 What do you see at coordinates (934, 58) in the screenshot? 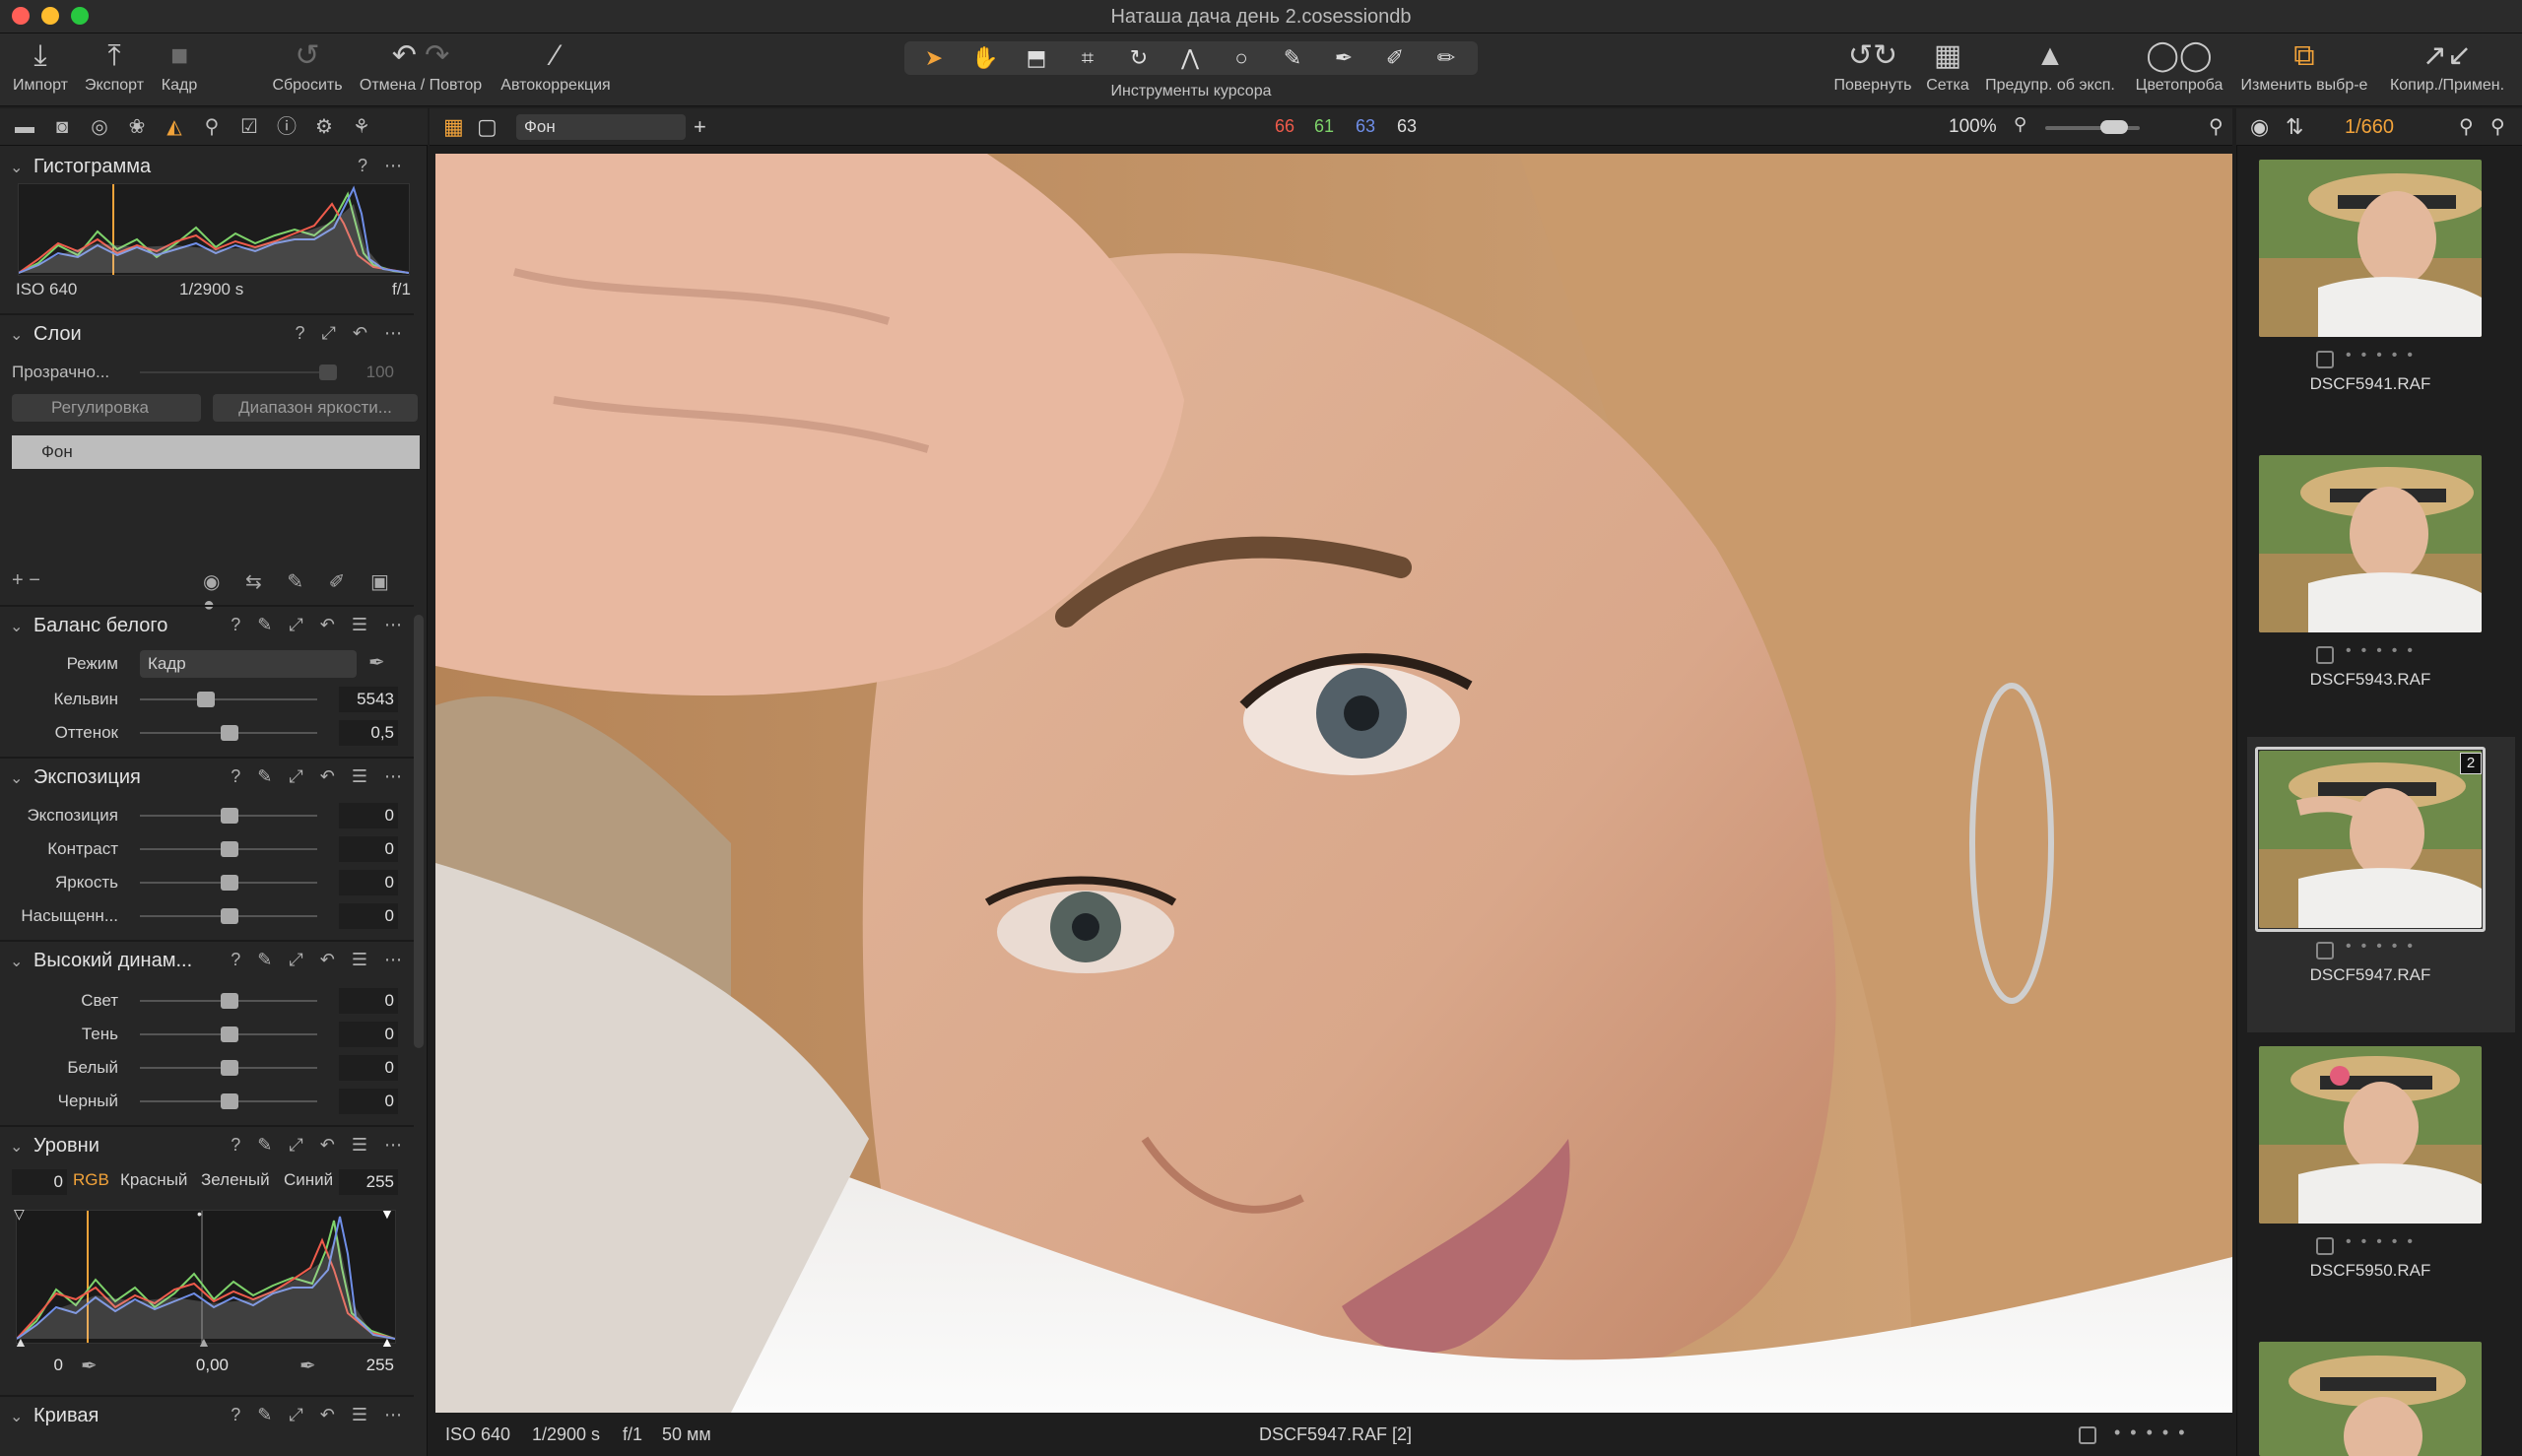
I see `select-cursor-icon: ➤` at bounding box center [934, 58].